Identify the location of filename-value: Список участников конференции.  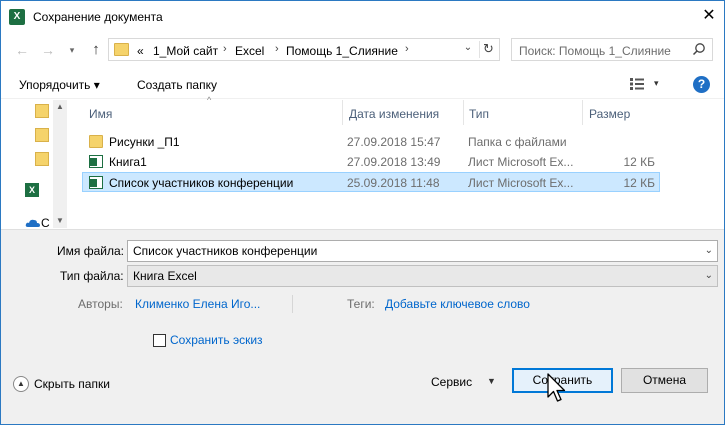
(225, 251).